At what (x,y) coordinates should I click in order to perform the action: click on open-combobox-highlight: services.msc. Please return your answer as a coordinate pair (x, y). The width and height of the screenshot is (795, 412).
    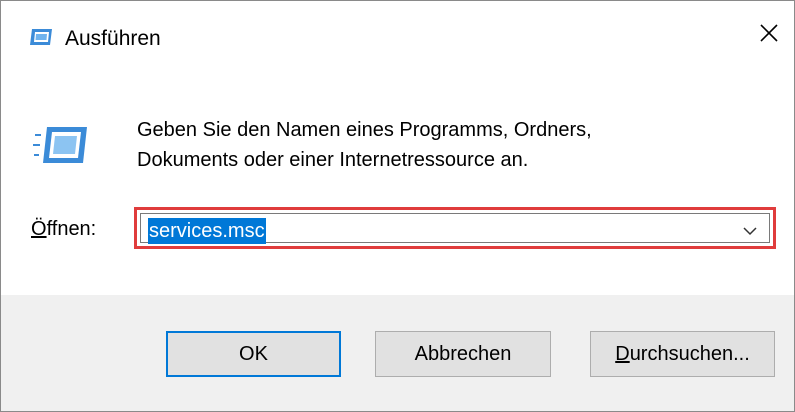
    Looking at the image, I should click on (455, 228).